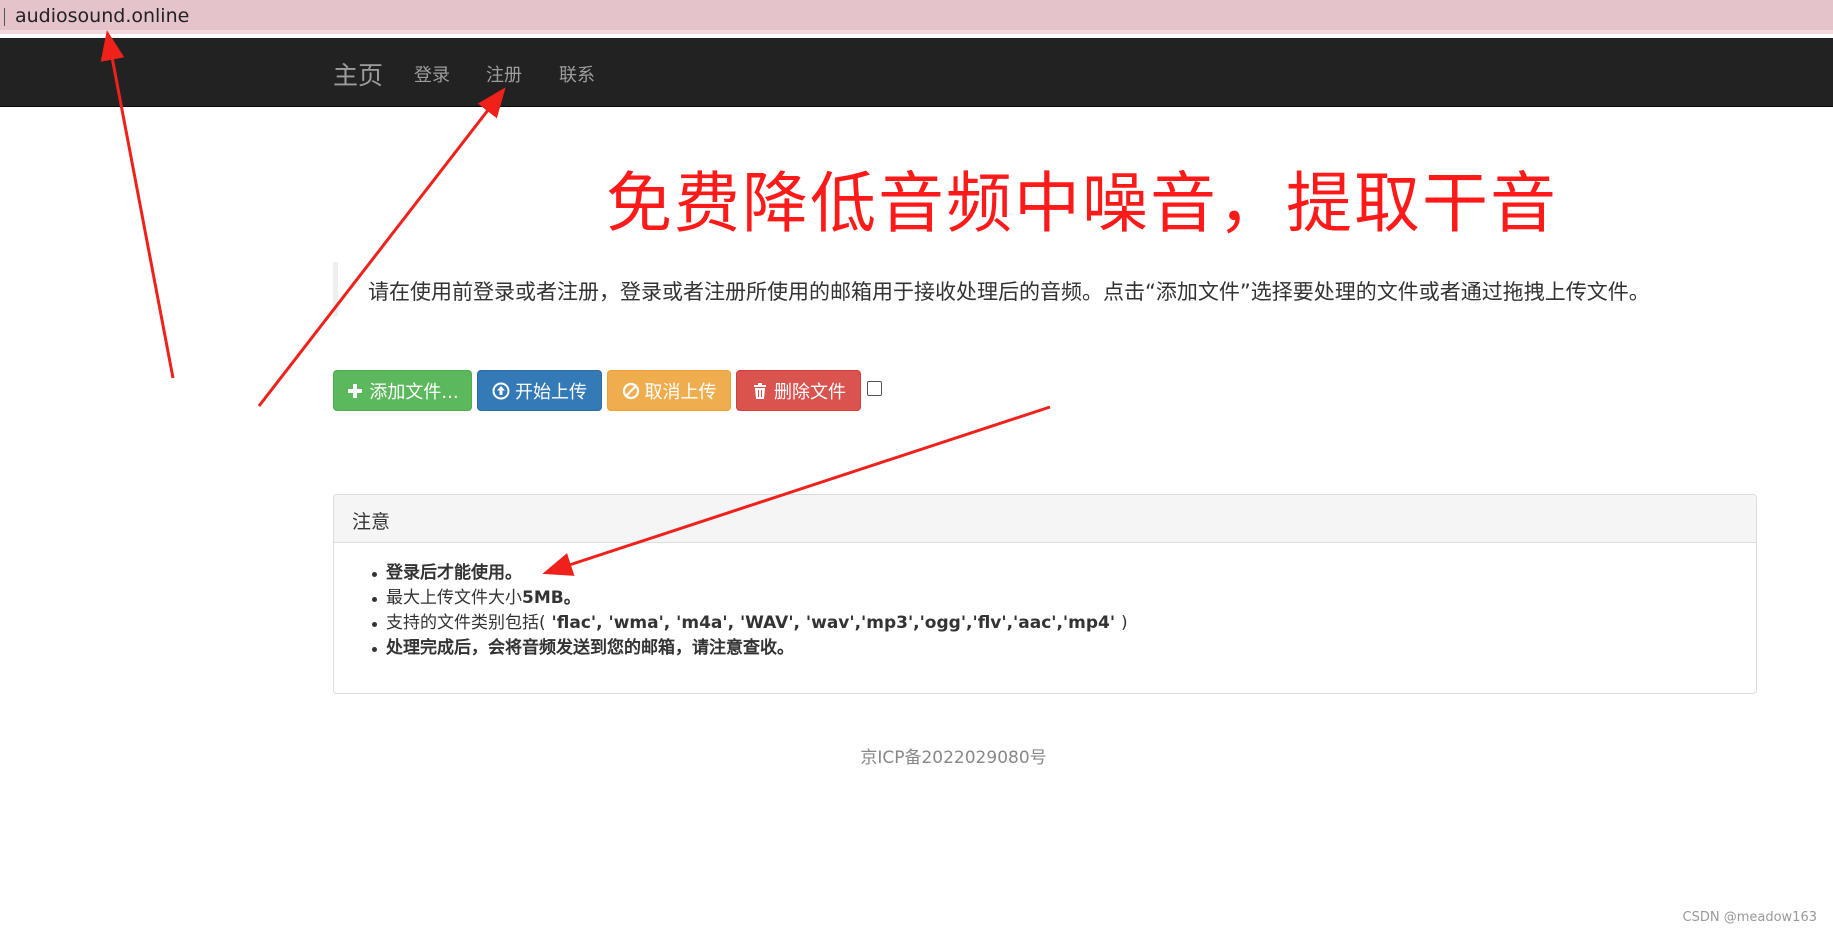 Image resolution: width=1833 pixels, height=934 pixels. Describe the element at coordinates (916, 72) in the screenshot. I see `top-navbar: 主页 登录 注册 联系` at that location.